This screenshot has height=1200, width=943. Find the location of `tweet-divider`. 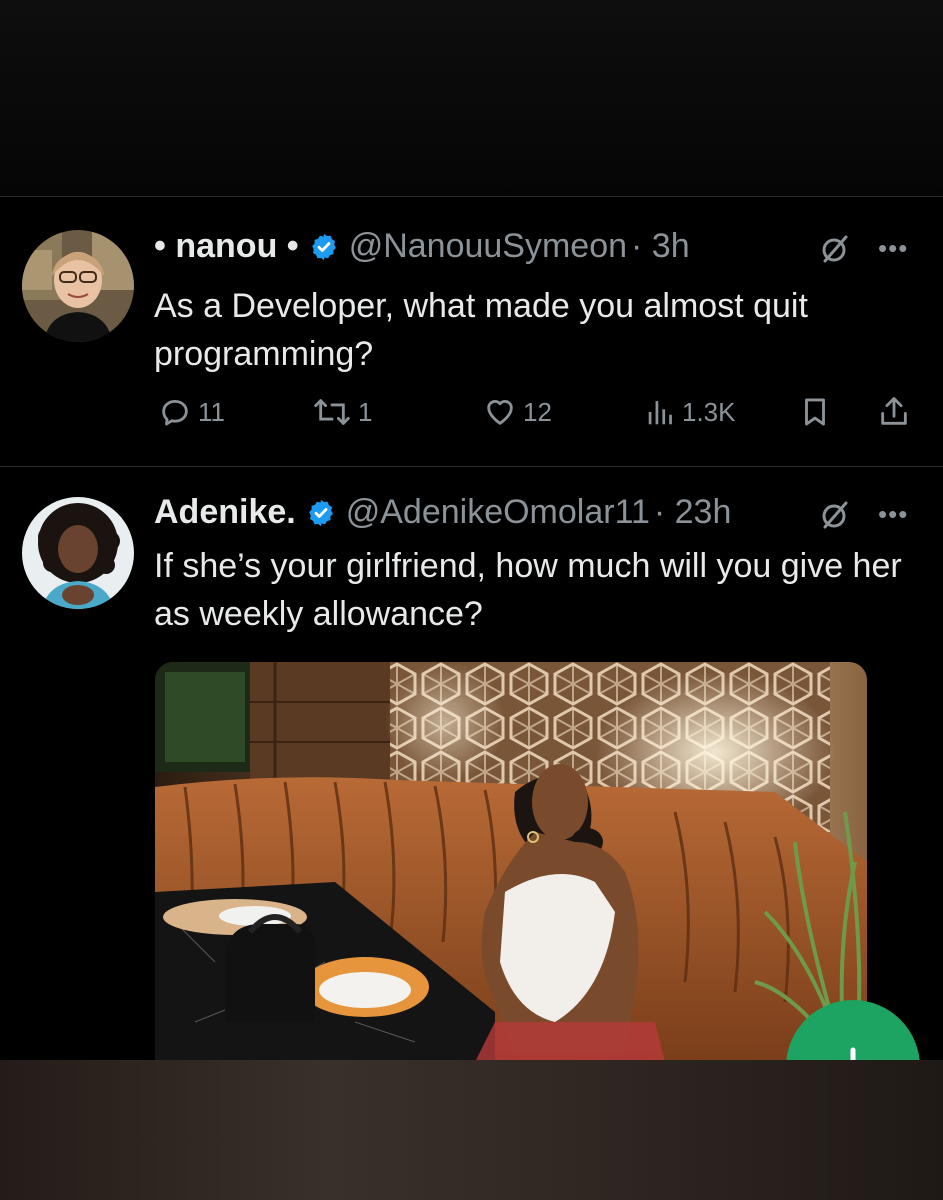

tweet-divider is located at coordinates (471, 466).